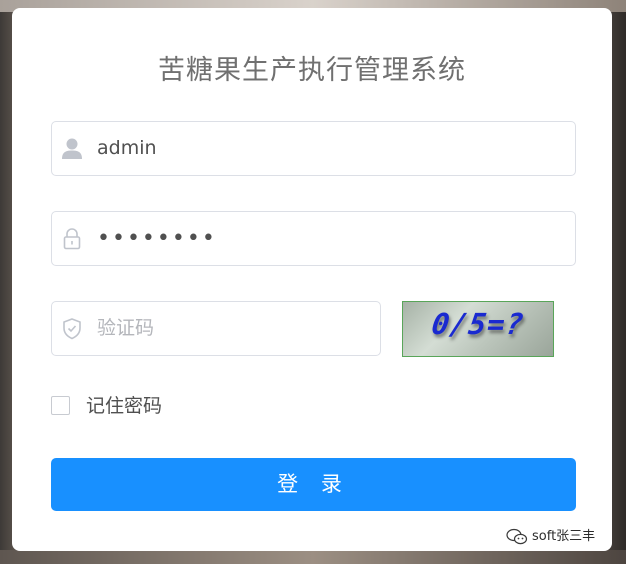  What do you see at coordinates (313, 484) in the screenshot?
I see `login-button: 登 录` at bounding box center [313, 484].